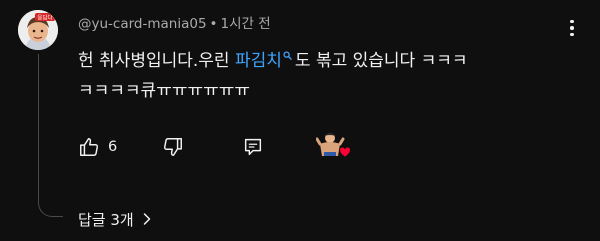 This screenshot has width=600, height=241. Describe the element at coordinates (228, 147) in the screenshot. I see `comment-actions: 6` at that location.